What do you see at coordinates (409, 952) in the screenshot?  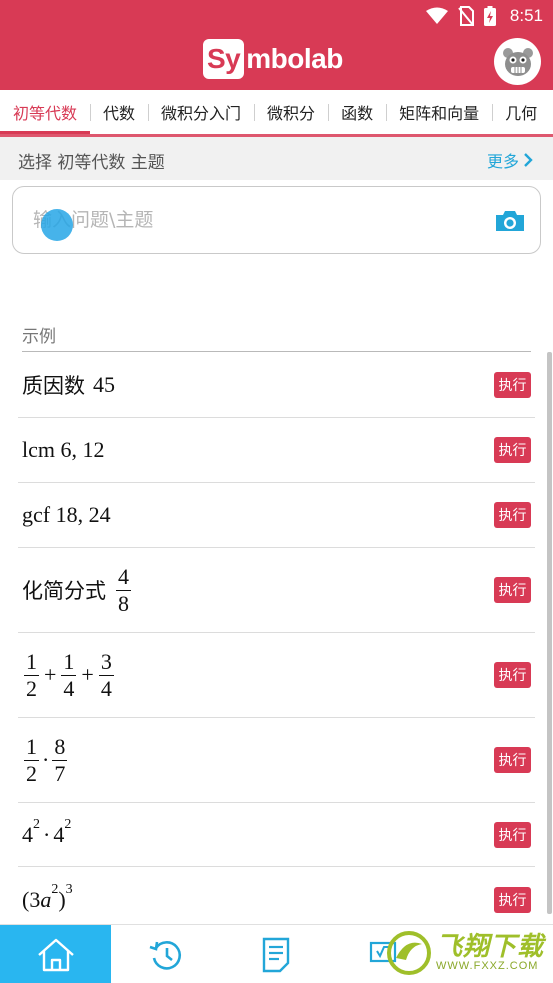 I see `watermark-logo-icon` at bounding box center [409, 952].